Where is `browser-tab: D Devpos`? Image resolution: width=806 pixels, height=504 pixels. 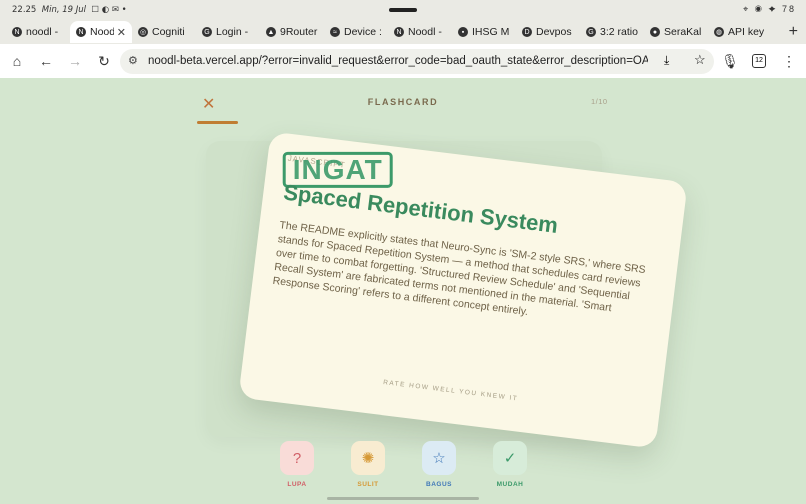 browser-tab: D Devpos is located at coordinates (548, 32).